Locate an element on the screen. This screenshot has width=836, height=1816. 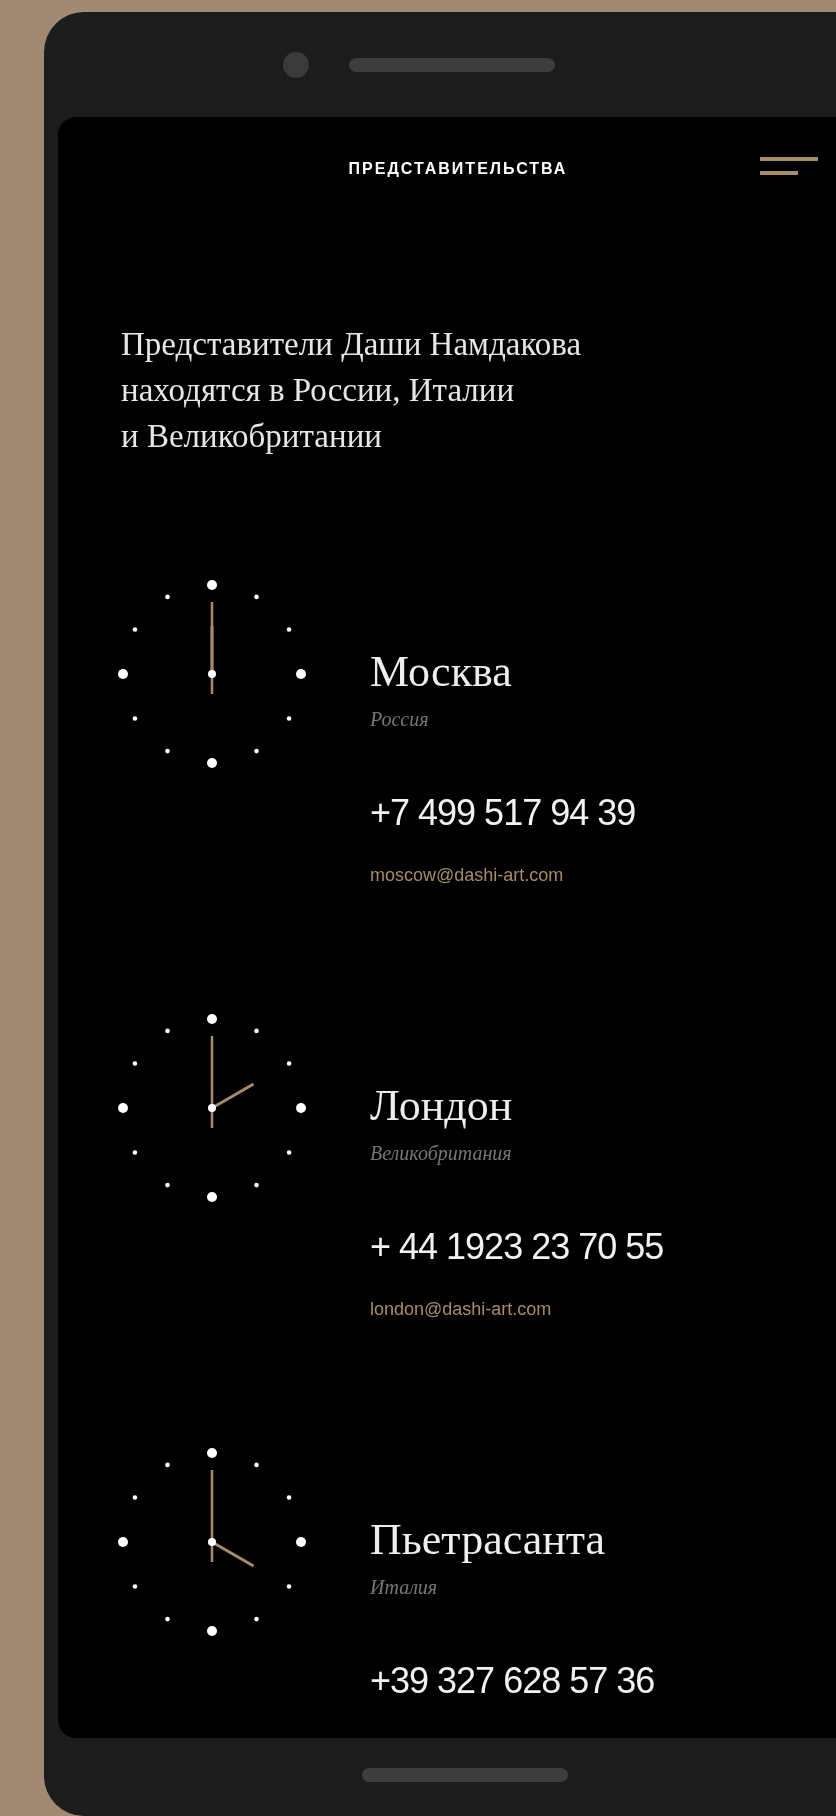
city-name: Лондон is located at coordinates (441, 1106).